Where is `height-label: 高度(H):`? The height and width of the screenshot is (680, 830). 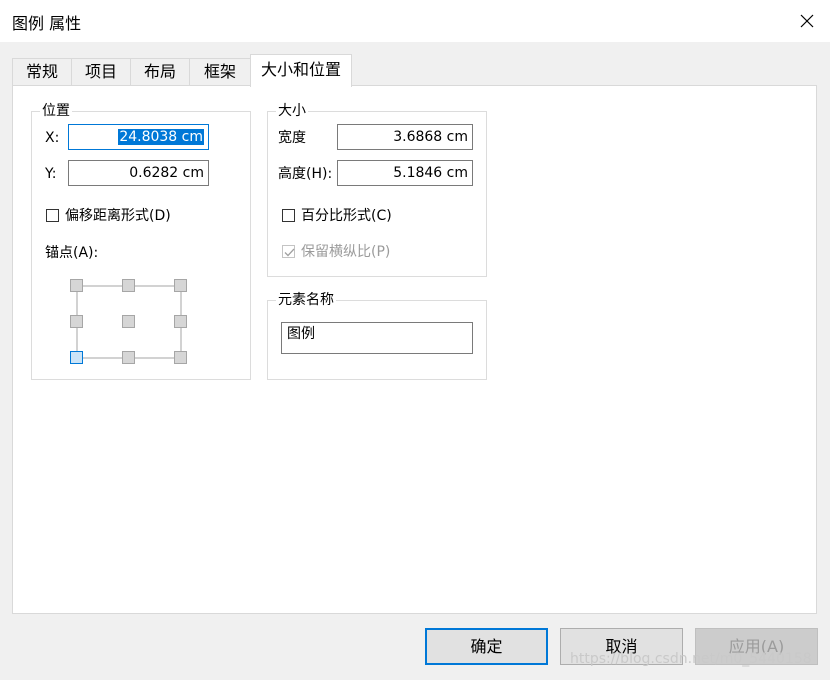
height-label: 高度(H): is located at coordinates (305, 174).